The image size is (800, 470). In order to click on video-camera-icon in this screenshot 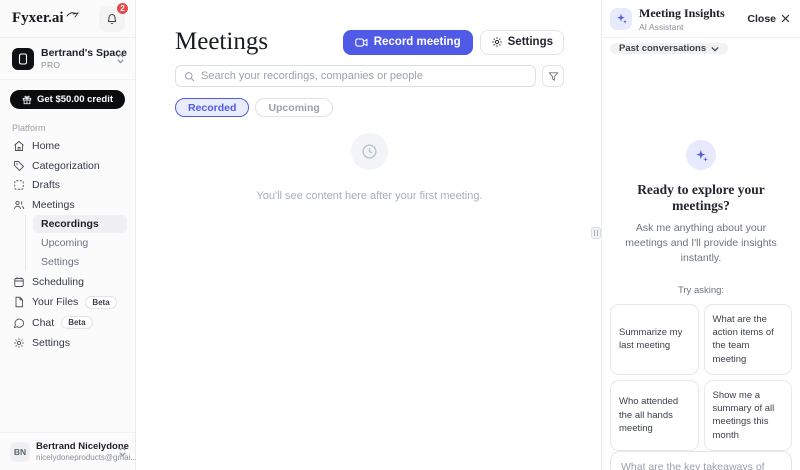, I will do `click(361, 42)`.